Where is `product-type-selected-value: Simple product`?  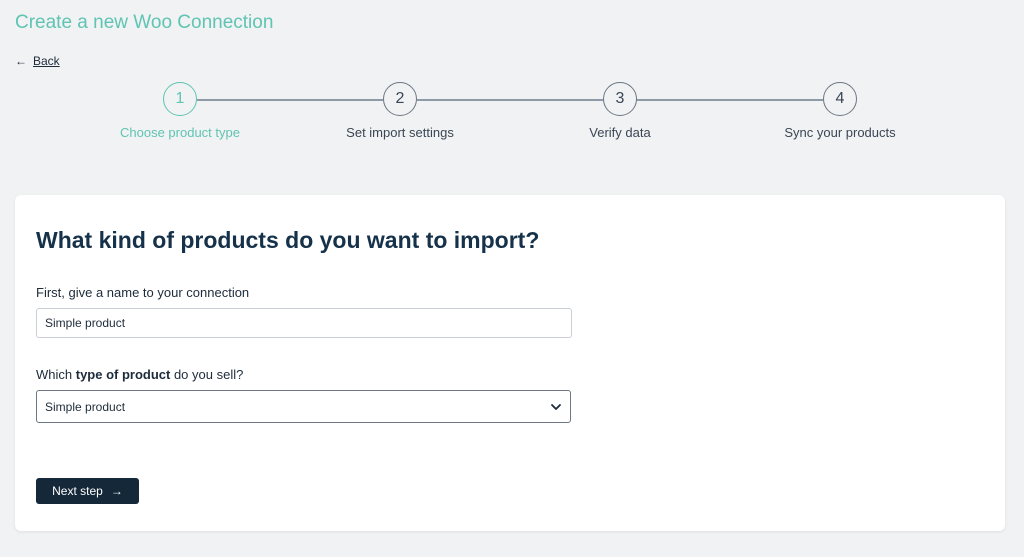 product-type-selected-value: Simple product is located at coordinates (85, 406).